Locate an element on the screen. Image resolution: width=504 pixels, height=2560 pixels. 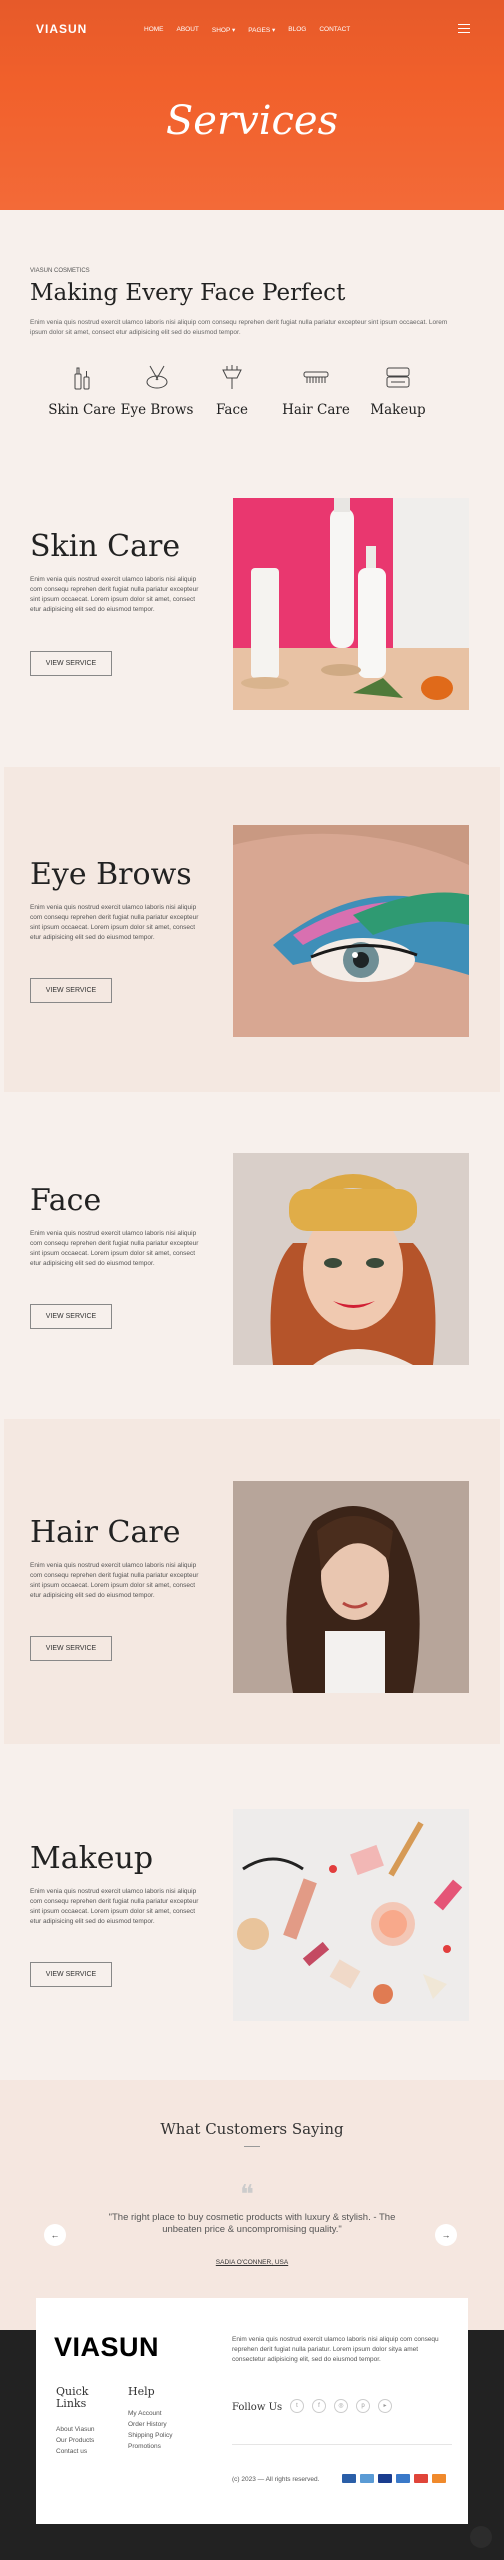
footer-link-products: Our Products is located at coordinates (75, 2440).